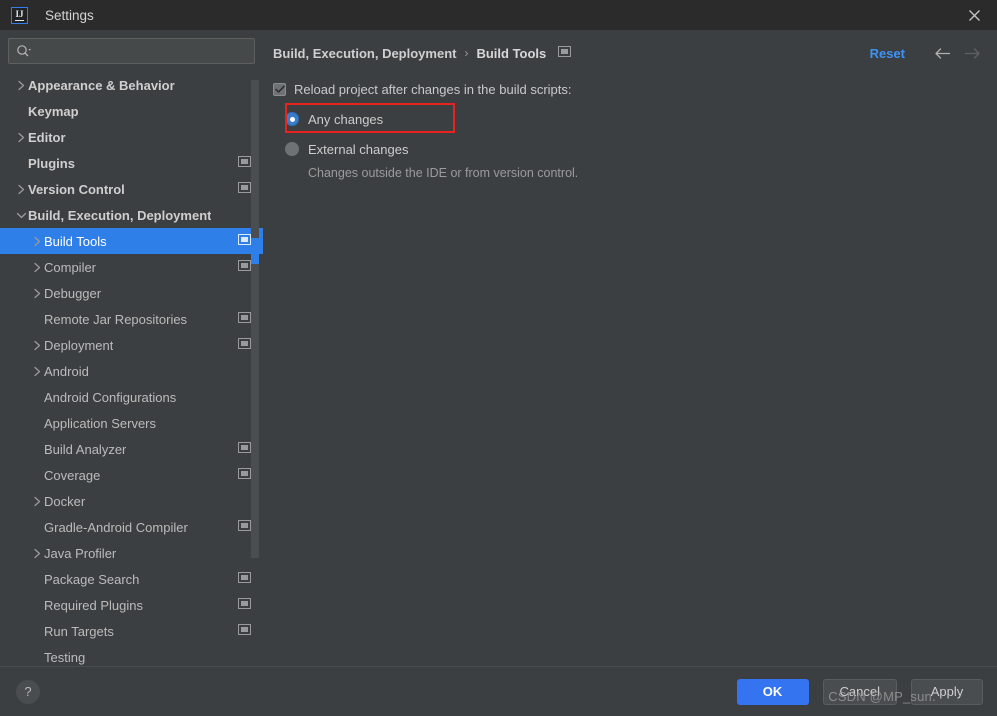 The image size is (997, 716). I want to click on breadcrumb-parent: Build, Execution, Deployment, so click(364, 53).